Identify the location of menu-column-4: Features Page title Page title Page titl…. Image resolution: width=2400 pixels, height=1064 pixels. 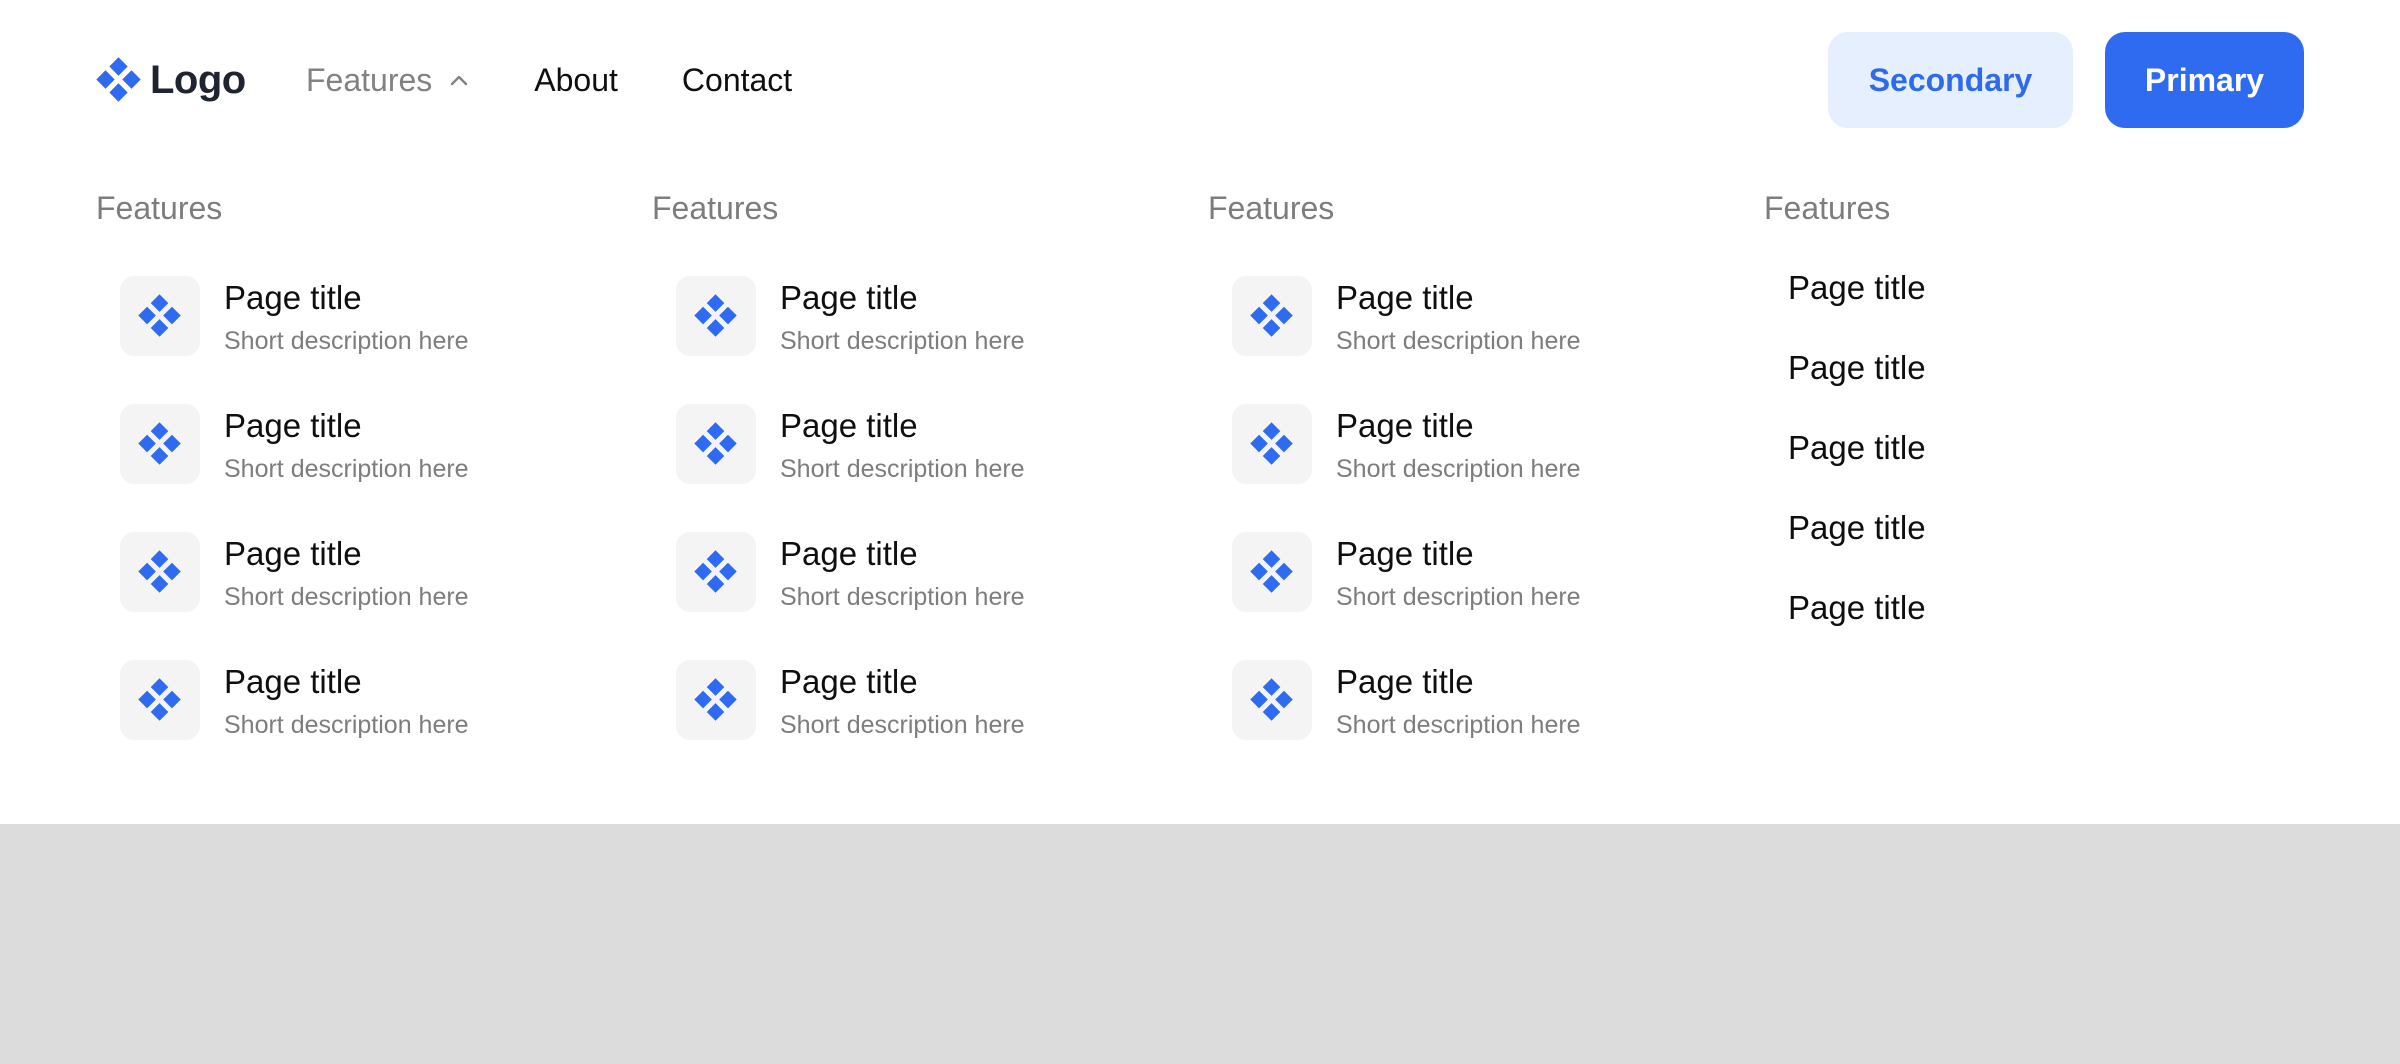
(2024, 406).